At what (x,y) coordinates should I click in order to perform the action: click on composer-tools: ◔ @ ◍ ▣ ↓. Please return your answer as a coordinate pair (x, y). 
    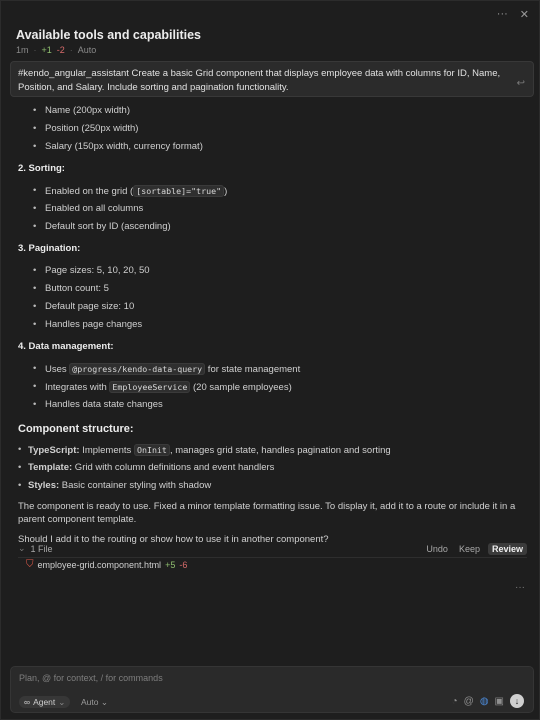
    Looking at the image, I should click on (488, 701).